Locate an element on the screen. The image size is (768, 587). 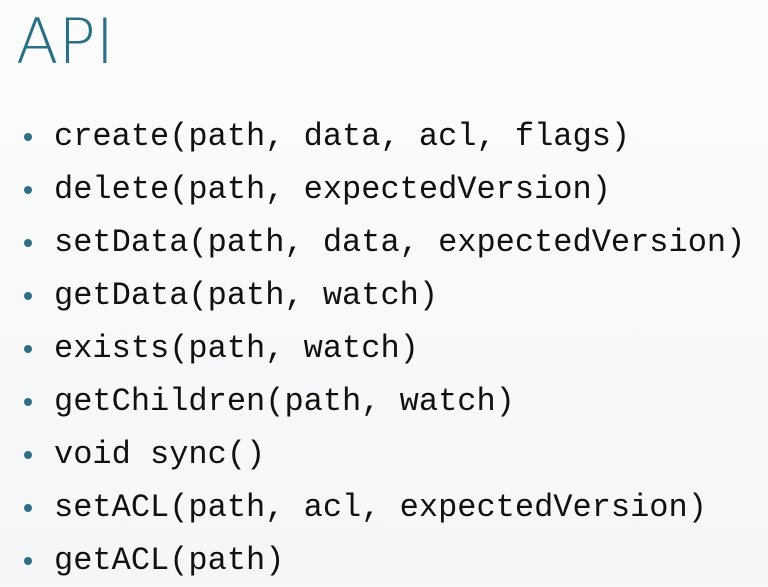
api-method-item-delete: delete(path, expectedVersion) is located at coordinates (384, 189).